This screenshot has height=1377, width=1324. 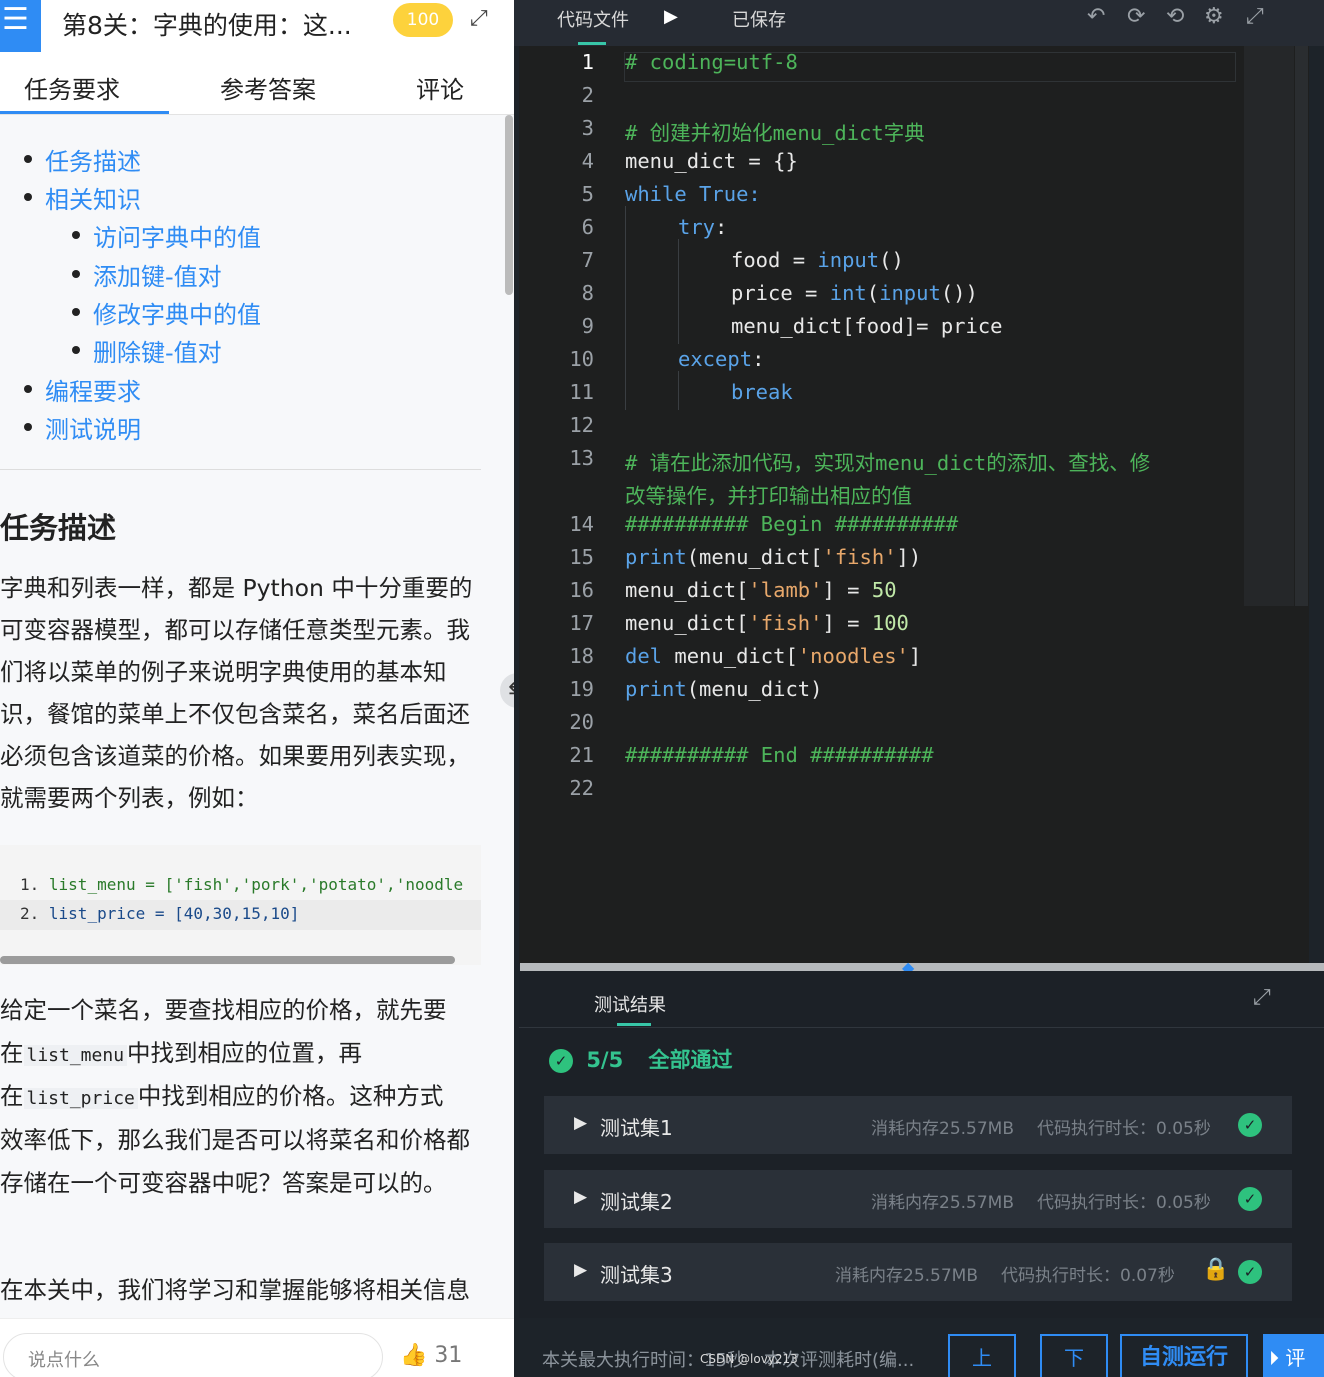 What do you see at coordinates (1074, 1355) in the screenshot?
I see `next-level-button: 下` at bounding box center [1074, 1355].